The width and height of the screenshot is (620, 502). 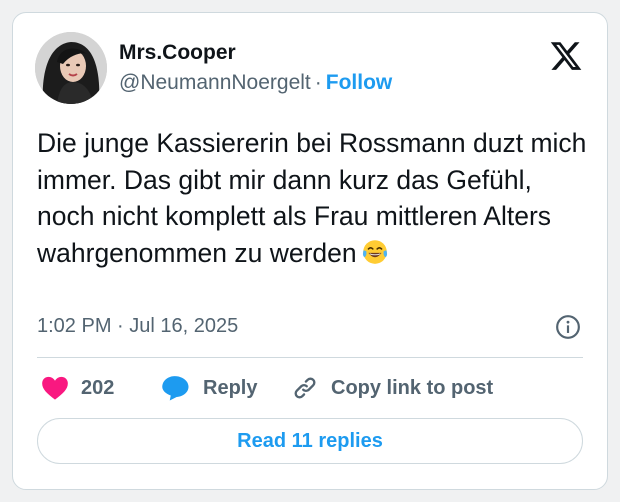 I want to click on avatar, so click(x=71, y=68).